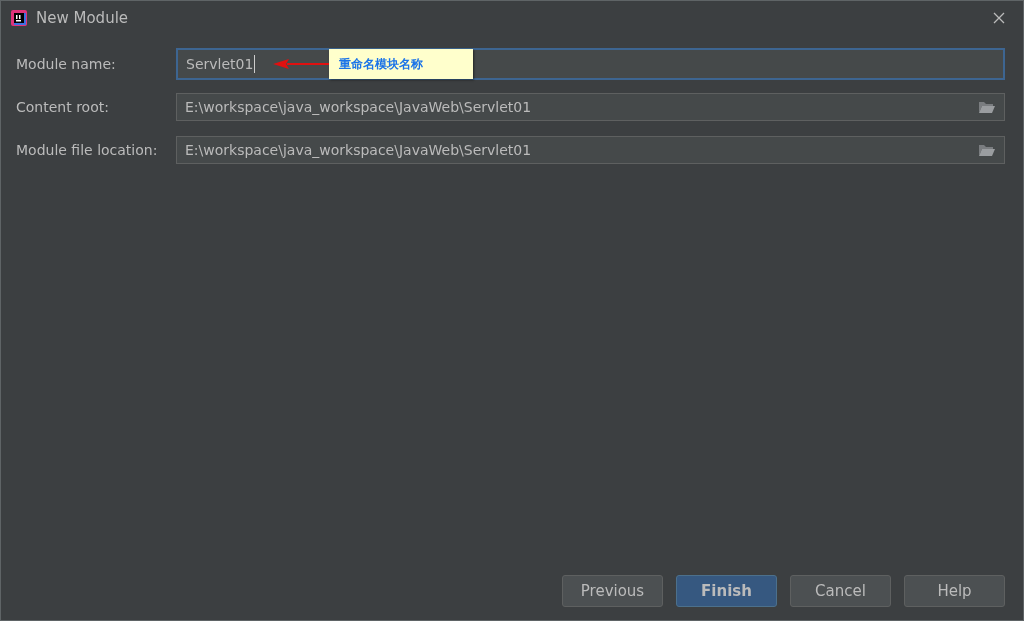 The width and height of the screenshot is (1024, 621). I want to click on field-label: Module file location:, so click(87, 150).